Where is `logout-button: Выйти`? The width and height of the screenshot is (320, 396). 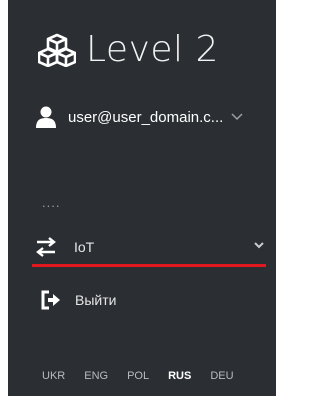
logout-button: Выйти is located at coordinates (78, 300).